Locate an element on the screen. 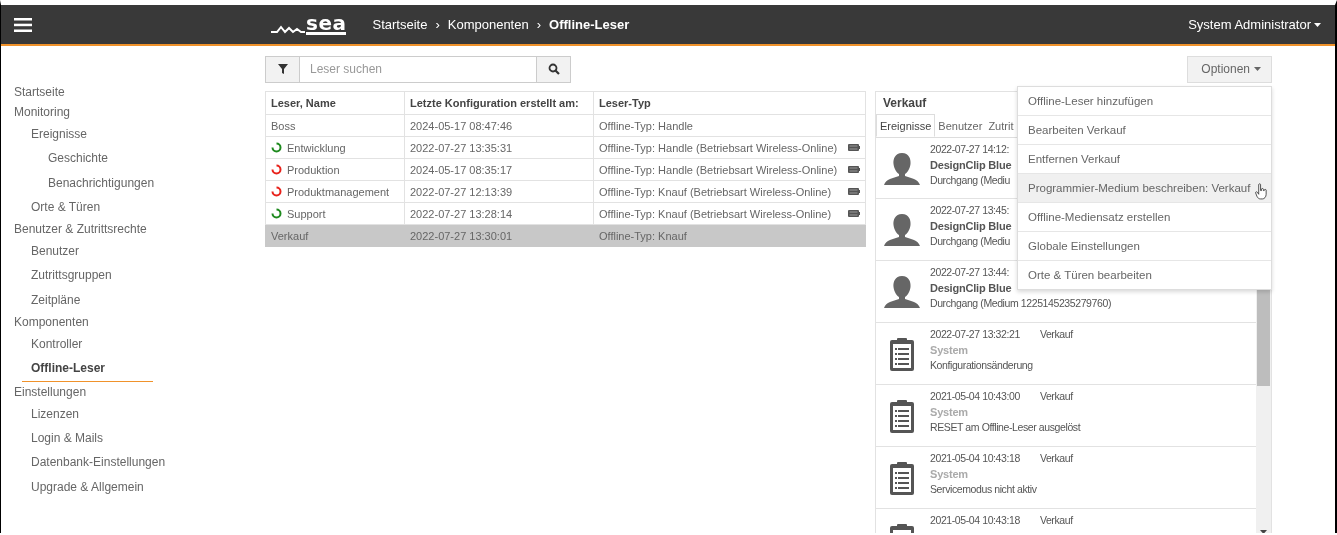 Image resolution: width=1337 pixels, height=535 pixels. menu-icon is located at coordinates (23, 24).